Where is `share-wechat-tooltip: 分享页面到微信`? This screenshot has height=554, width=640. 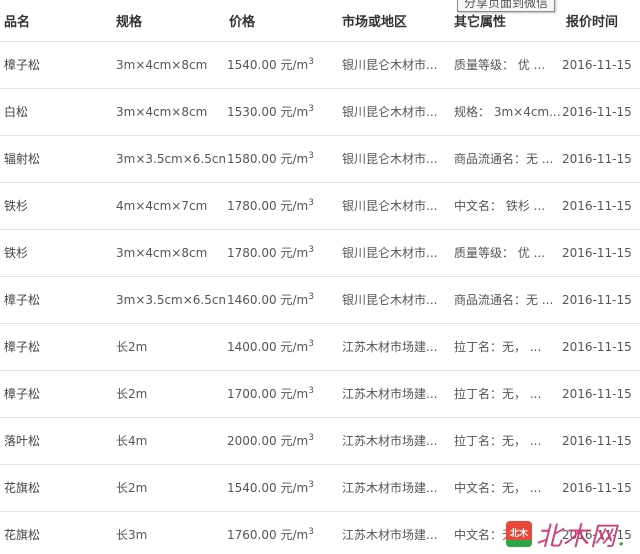
share-wechat-tooltip: 分享页面到微信 is located at coordinates (506, 6).